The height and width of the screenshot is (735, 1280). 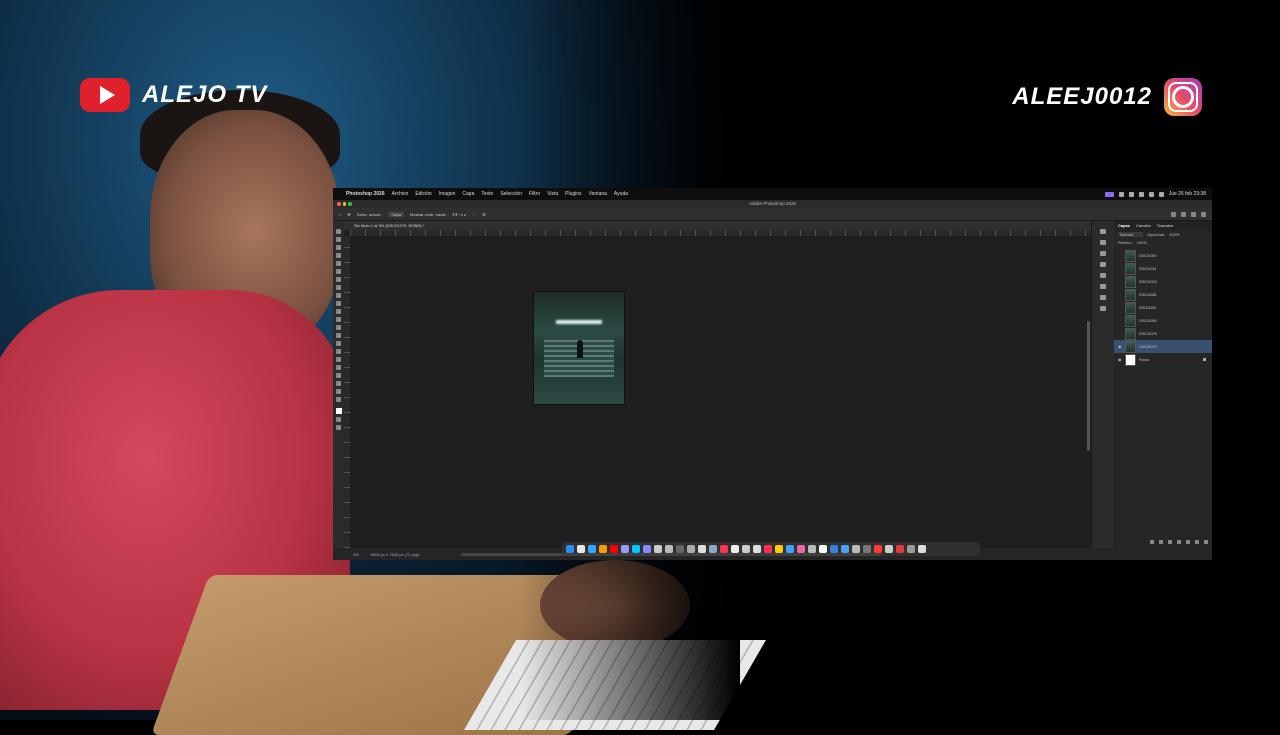 I want to click on menu-item: Imagen, so click(x=447, y=194).